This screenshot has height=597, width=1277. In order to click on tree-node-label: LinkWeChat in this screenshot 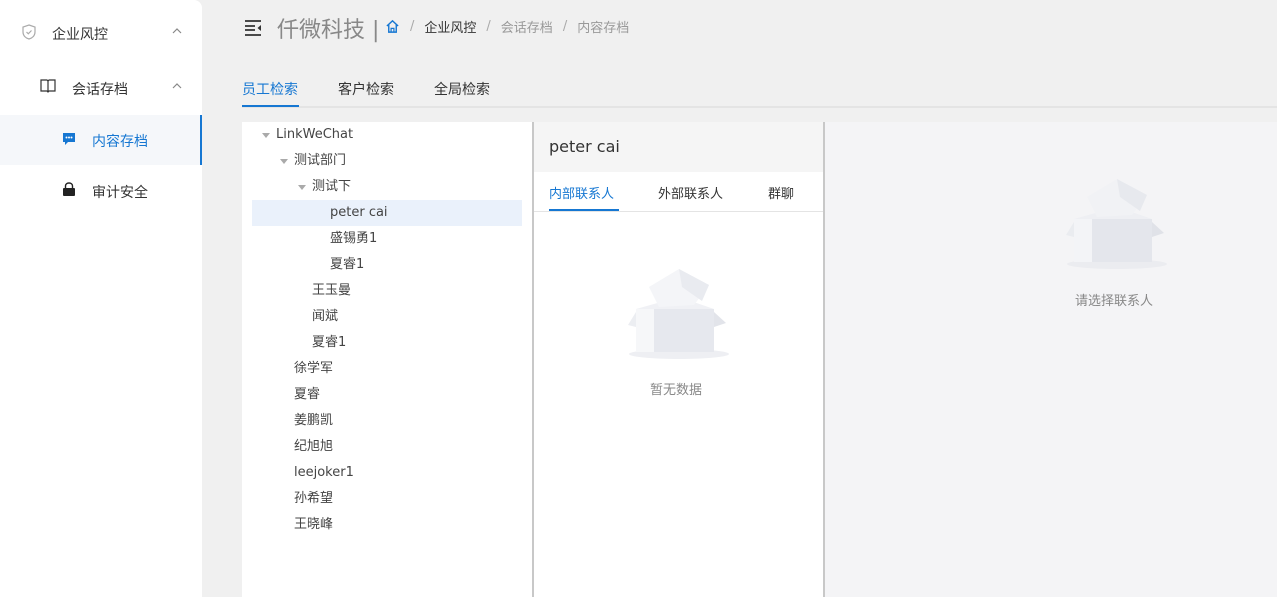, I will do `click(315, 134)`.